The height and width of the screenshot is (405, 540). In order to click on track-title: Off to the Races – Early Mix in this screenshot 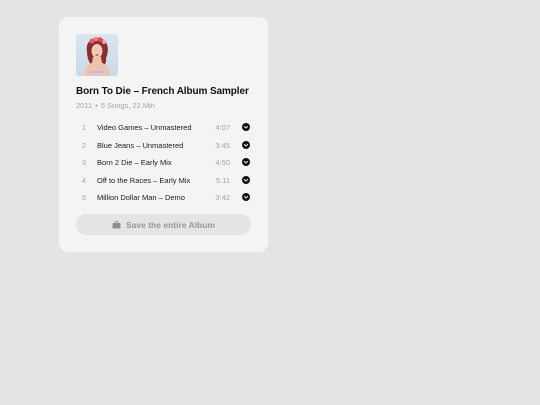, I will do `click(144, 180)`.